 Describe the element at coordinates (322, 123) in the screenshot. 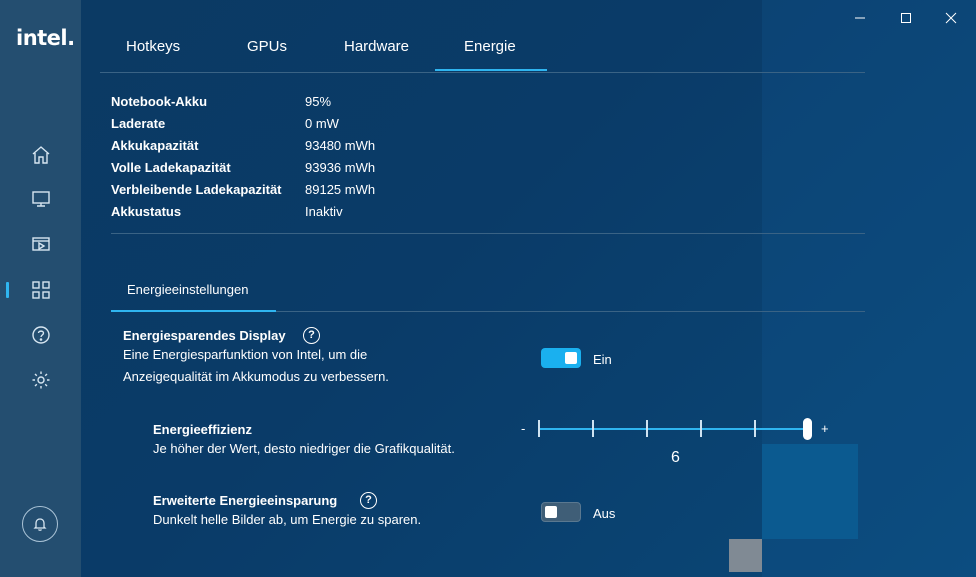

I see `info-value: 0 mW` at that location.